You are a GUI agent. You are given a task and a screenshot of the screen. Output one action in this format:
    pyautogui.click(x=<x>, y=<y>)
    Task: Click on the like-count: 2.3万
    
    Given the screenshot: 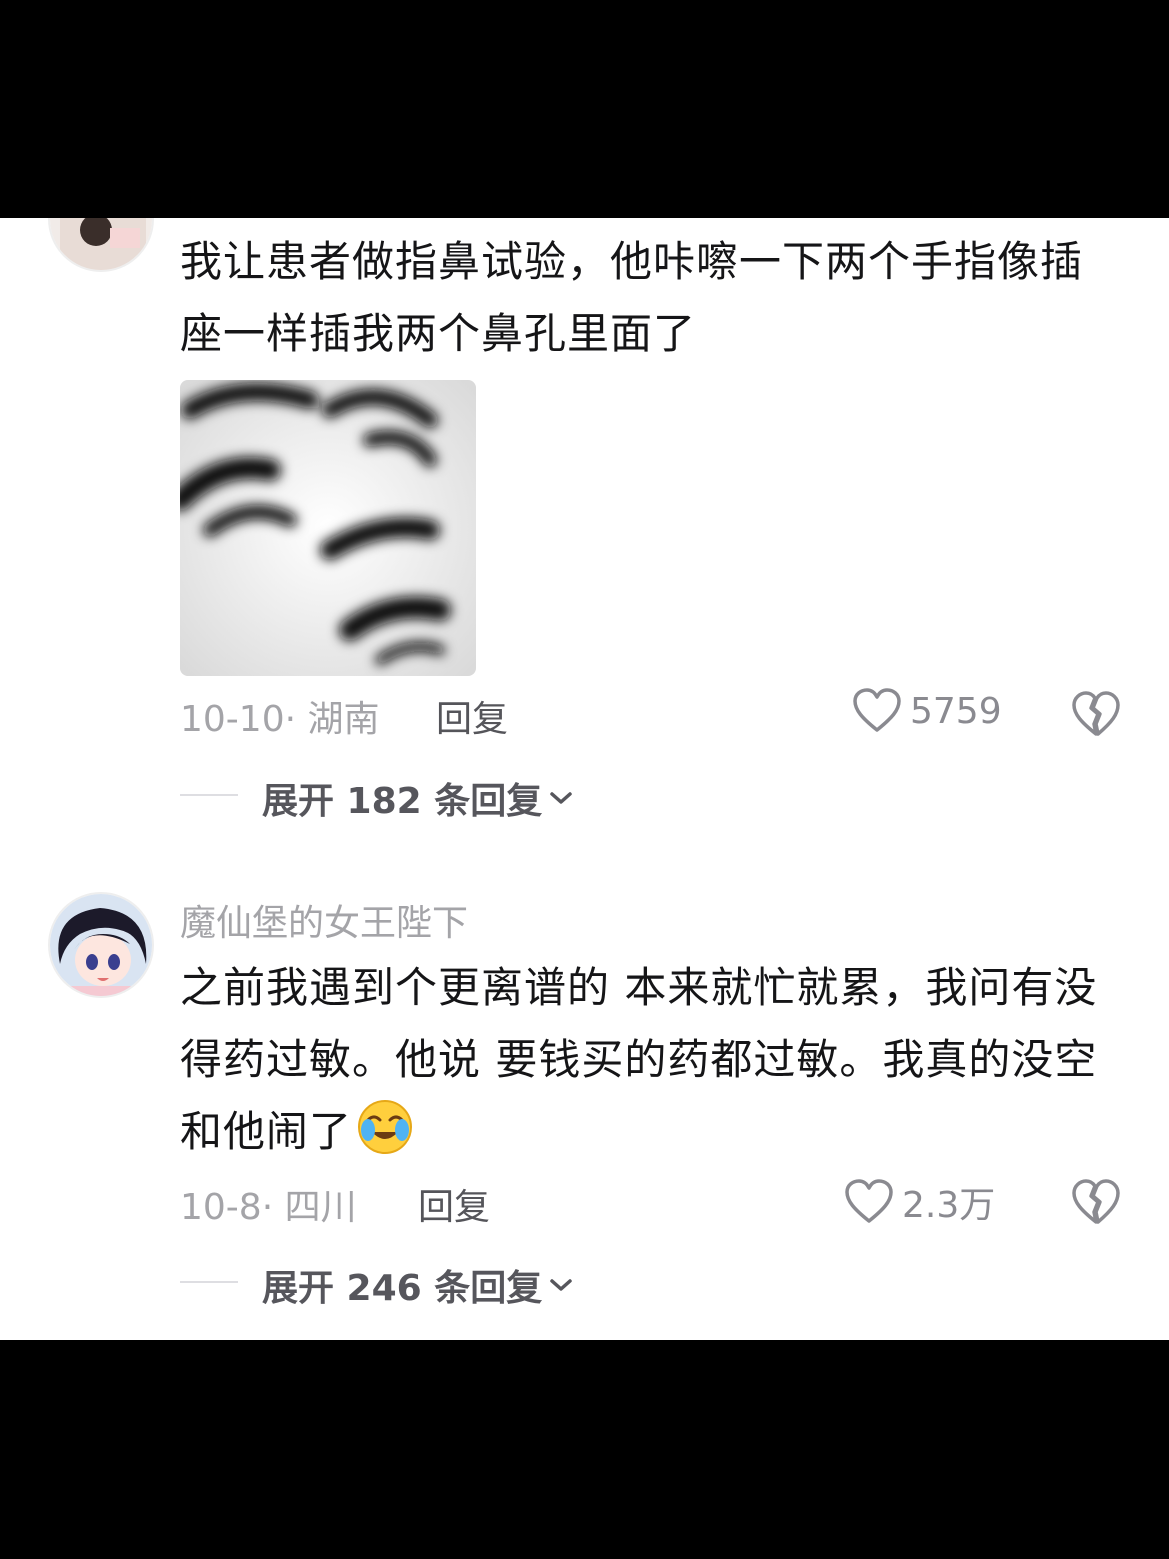 What is the action you would take?
    pyautogui.click(x=949, y=1205)
    